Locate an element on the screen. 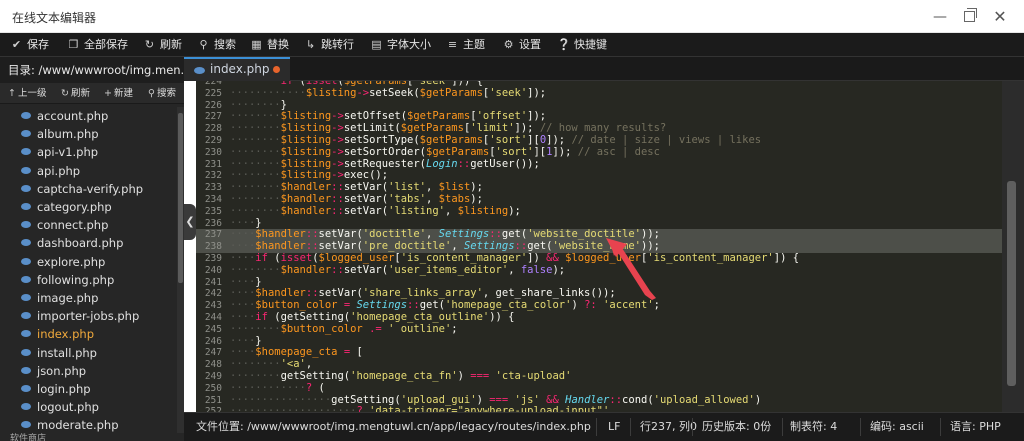 Image resolution: width=1024 pixels, height=441 pixels. code-token: 'seek' is located at coordinates (508, 92).